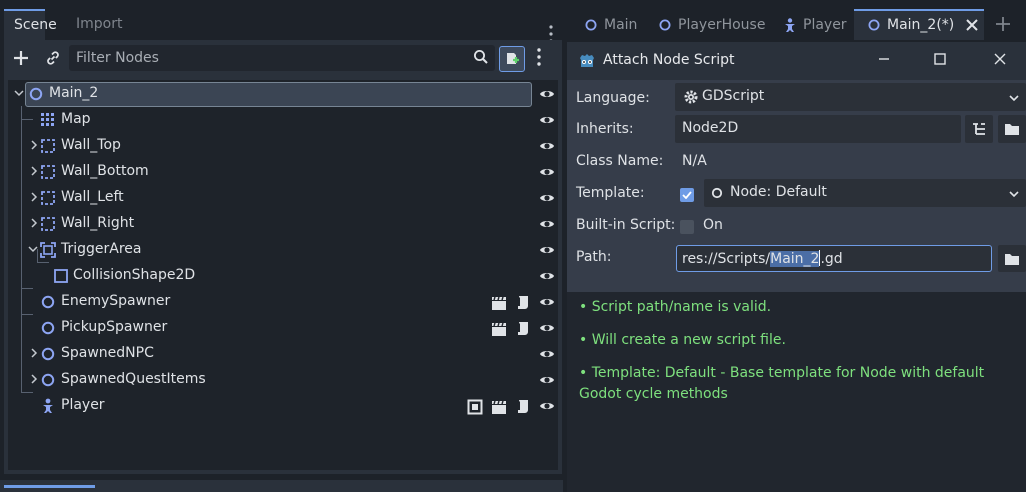  I want to click on tree-item-label: Wall_Bottom, so click(105, 171).